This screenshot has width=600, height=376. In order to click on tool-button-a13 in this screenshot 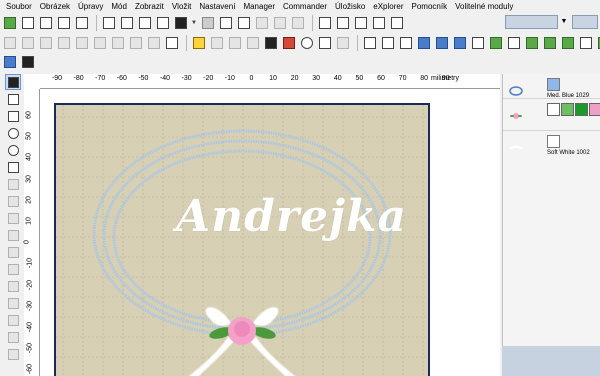, I will do `click(235, 43)`.